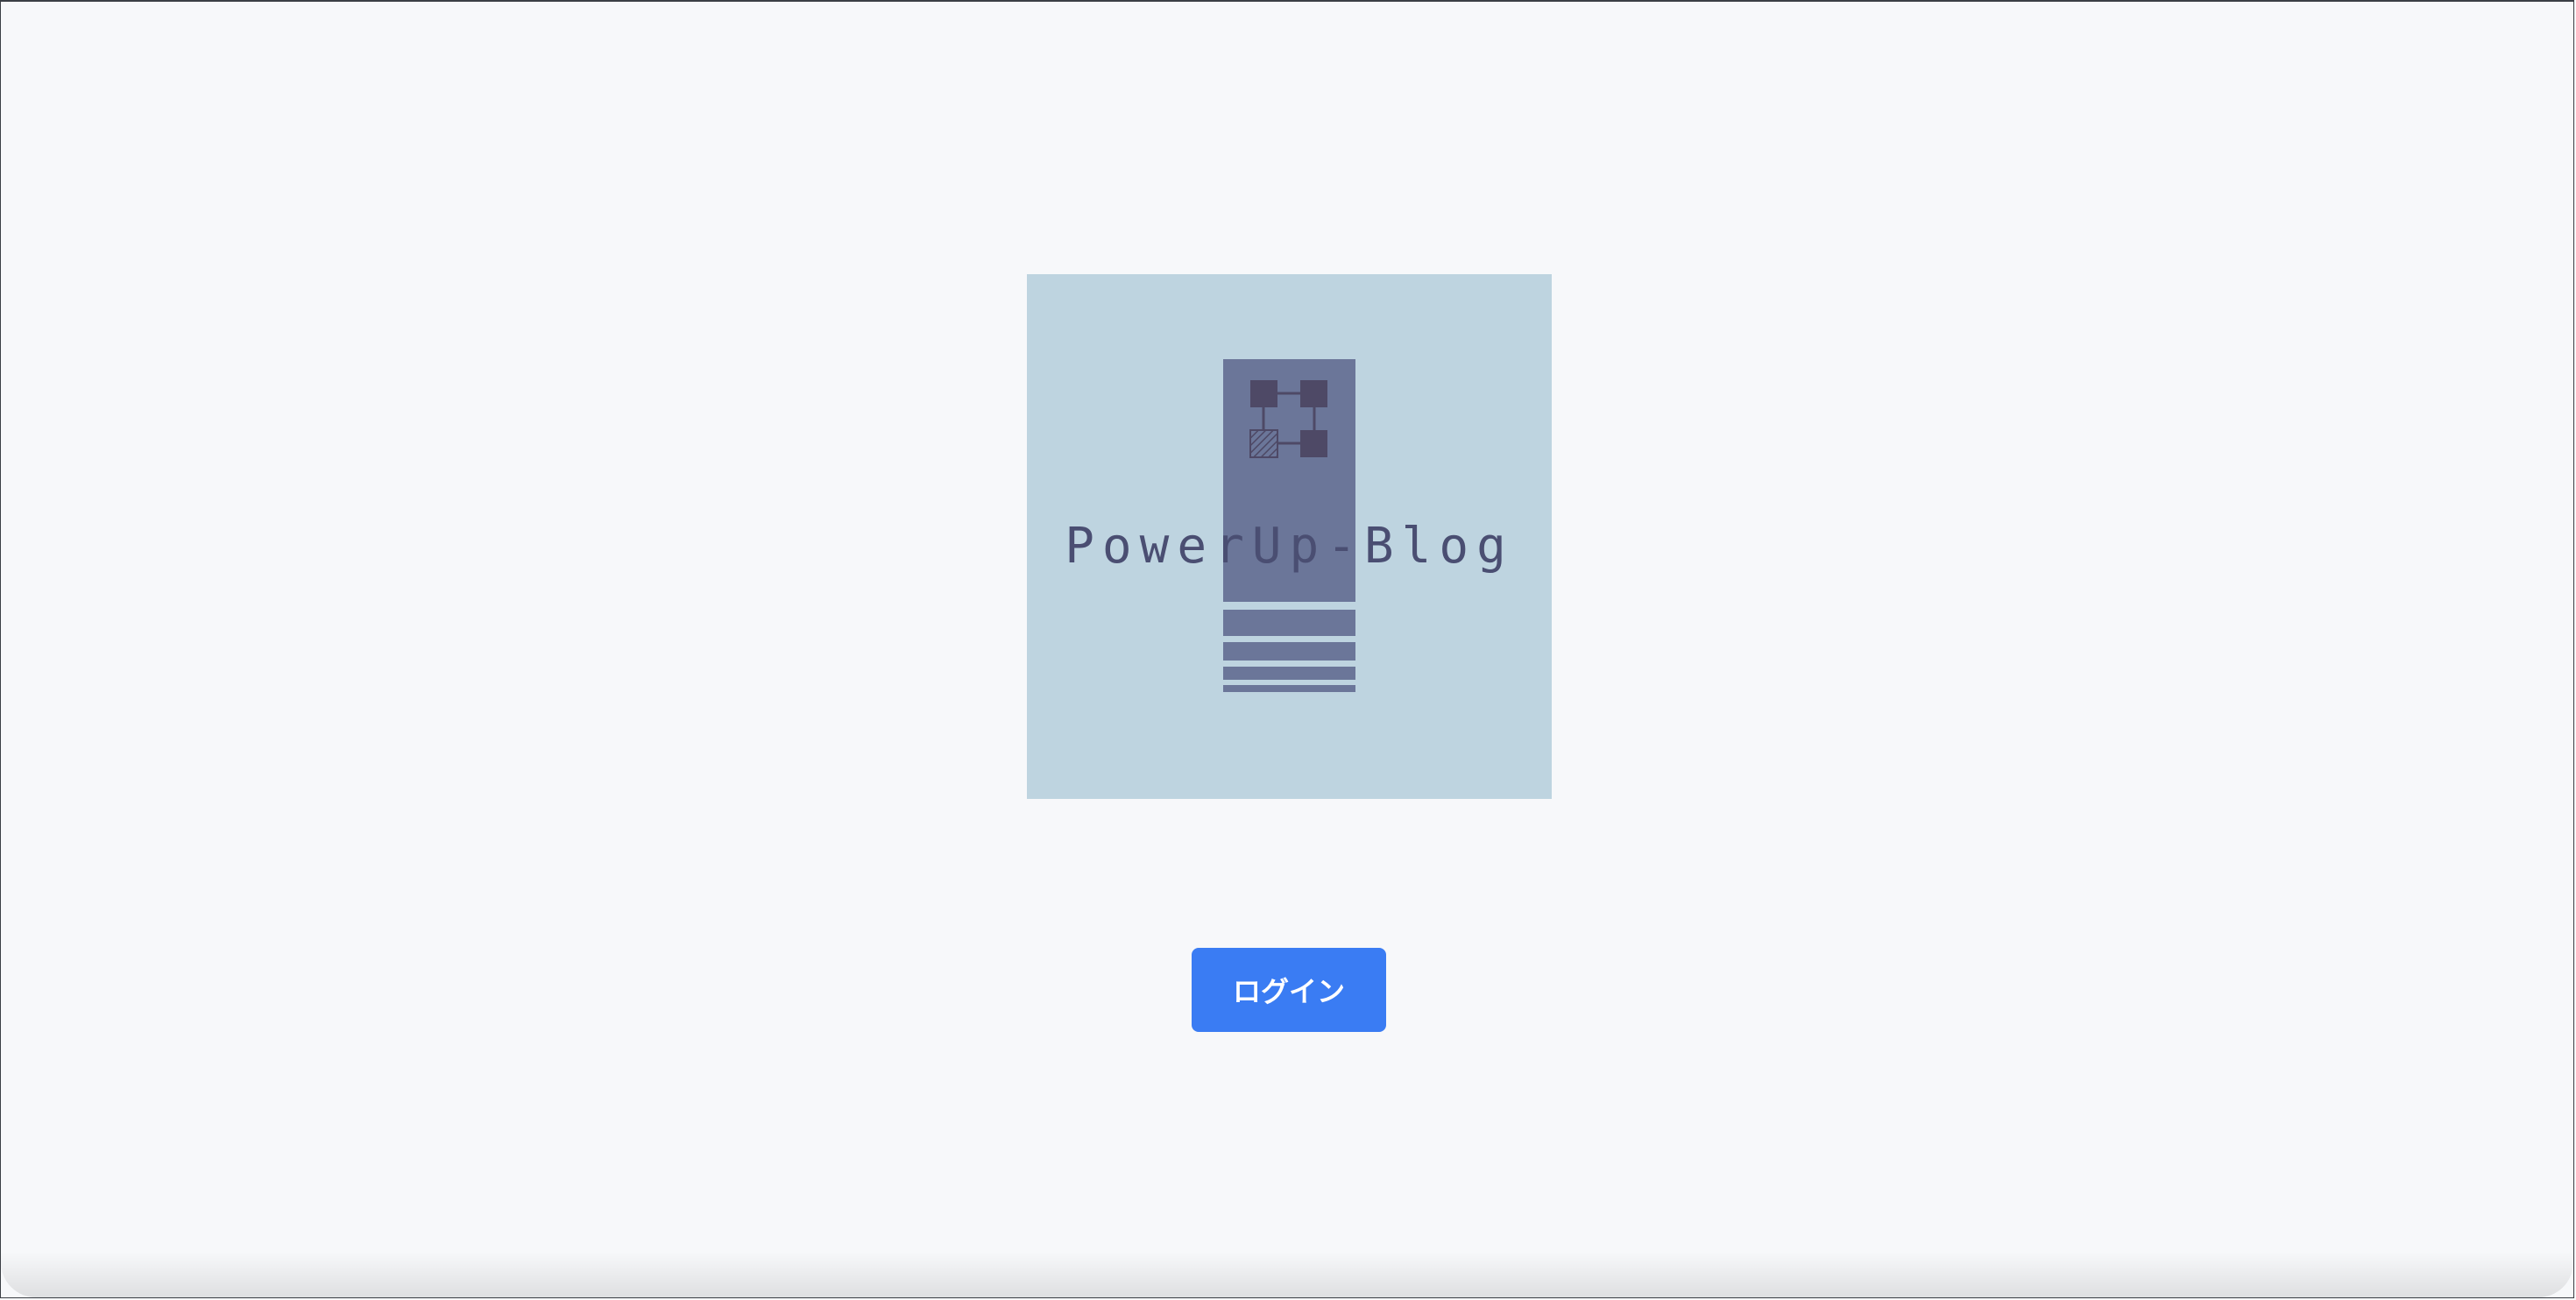 The height and width of the screenshot is (1300, 2576). What do you see at coordinates (1287, 1274) in the screenshot?
I see `window-bottom-shadow` at bounding box center [1287, 1274].